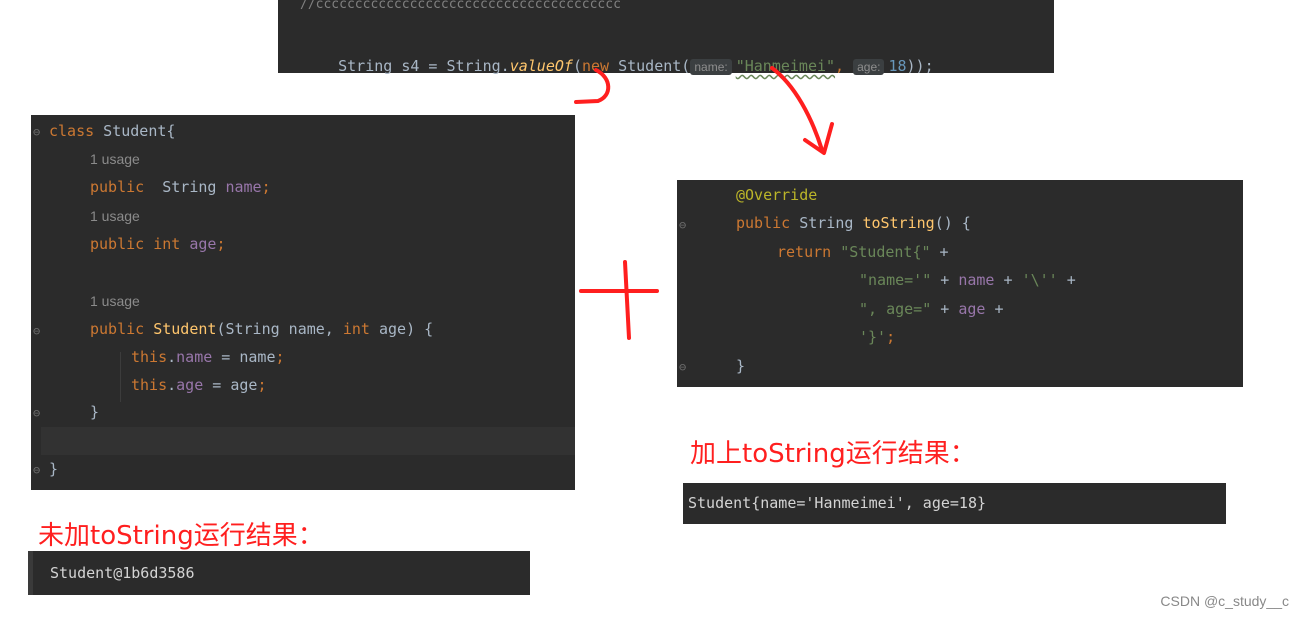  What do you see at coordinates (777, 195) in the screenshot?
I see `code-line-override: @Override` at bounding box center [777, 195].